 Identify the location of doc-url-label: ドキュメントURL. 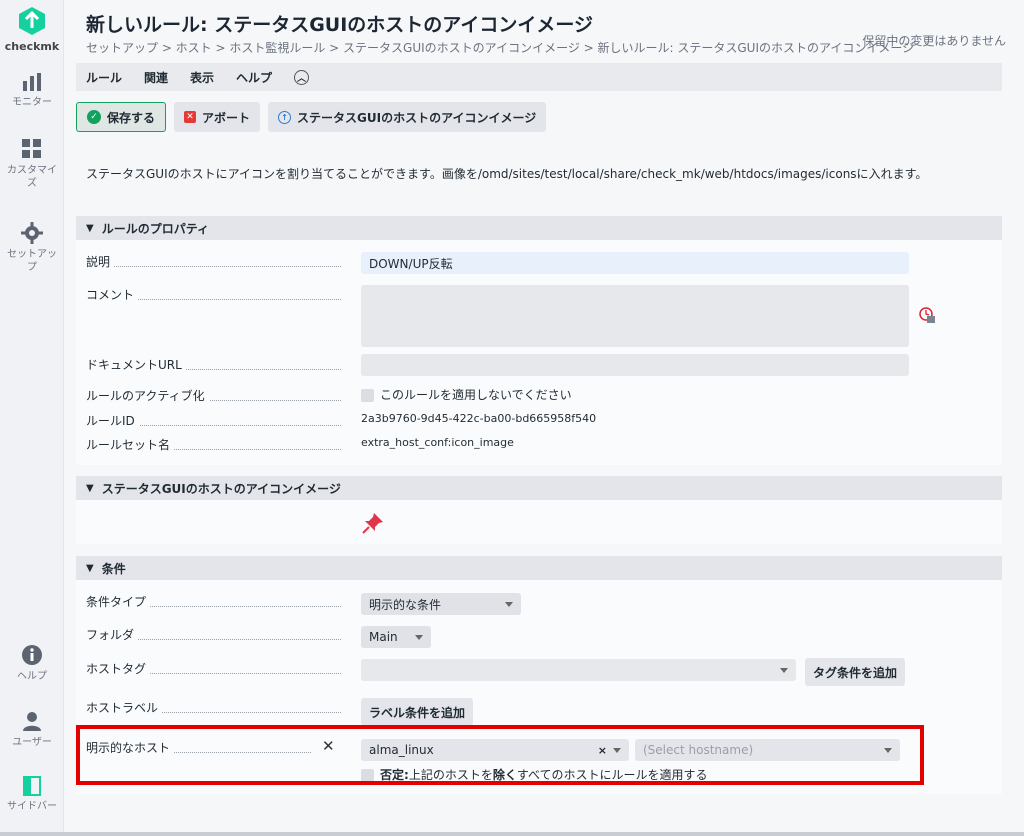
(213, 364).